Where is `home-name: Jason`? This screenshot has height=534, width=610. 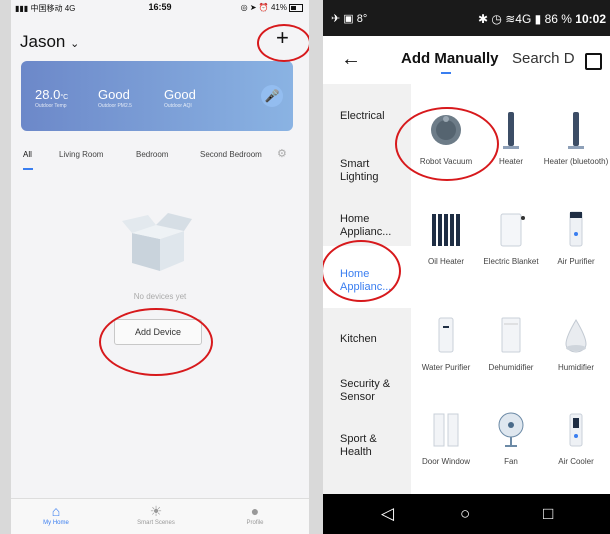 home-name: Jason is located at coordinates (43, 41).